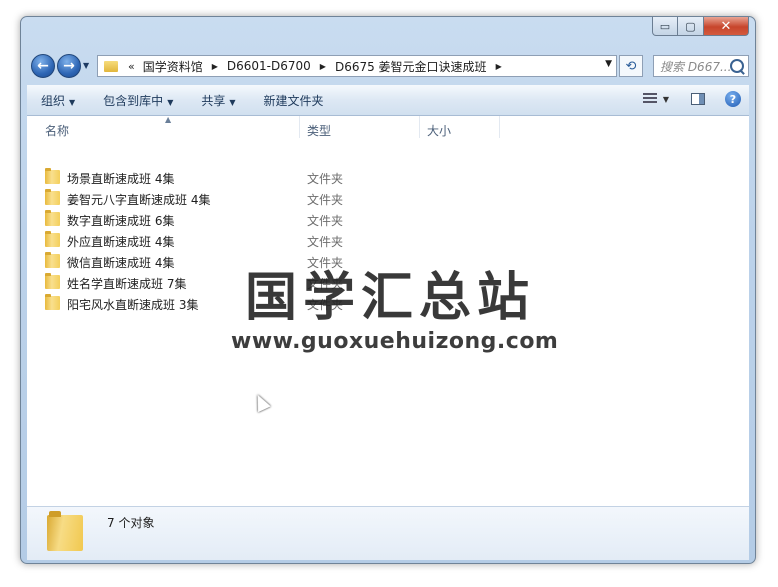 This screenshot has height=587, width=778. What do you see at coordinates (168, 119) in the screenshot?
I see `sort-ascending-icon: ▲` at bounding box center [168, 119].